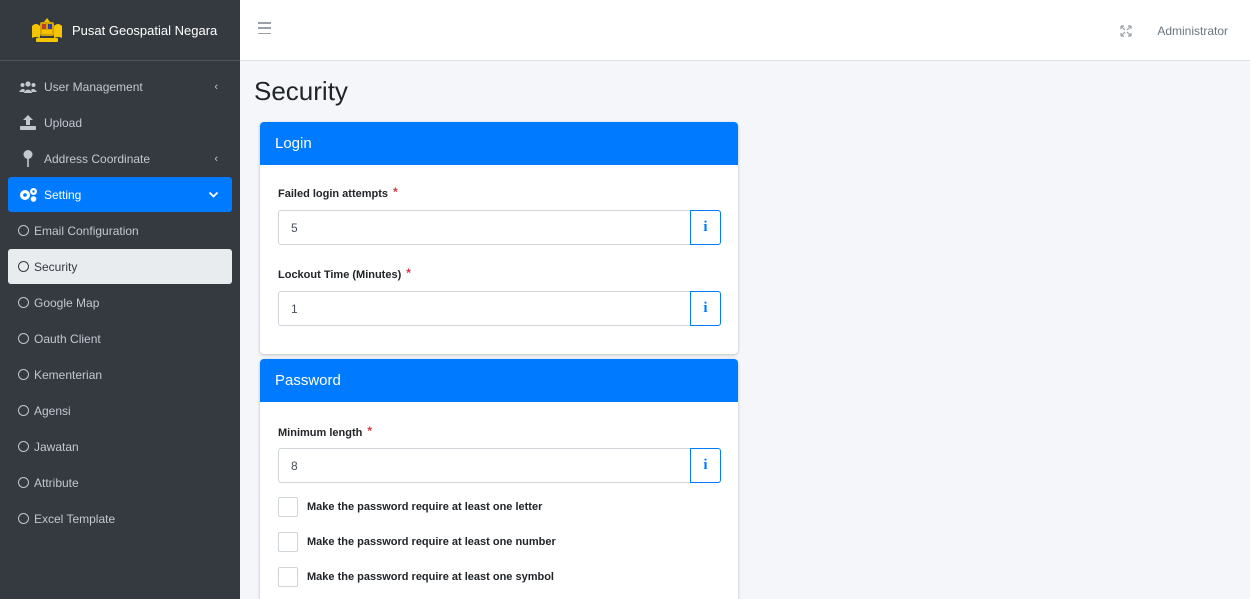 The image size is (1250, 599). I want to click on sidebar-subitem-excel-template: Excel Template, so click(120, 518).